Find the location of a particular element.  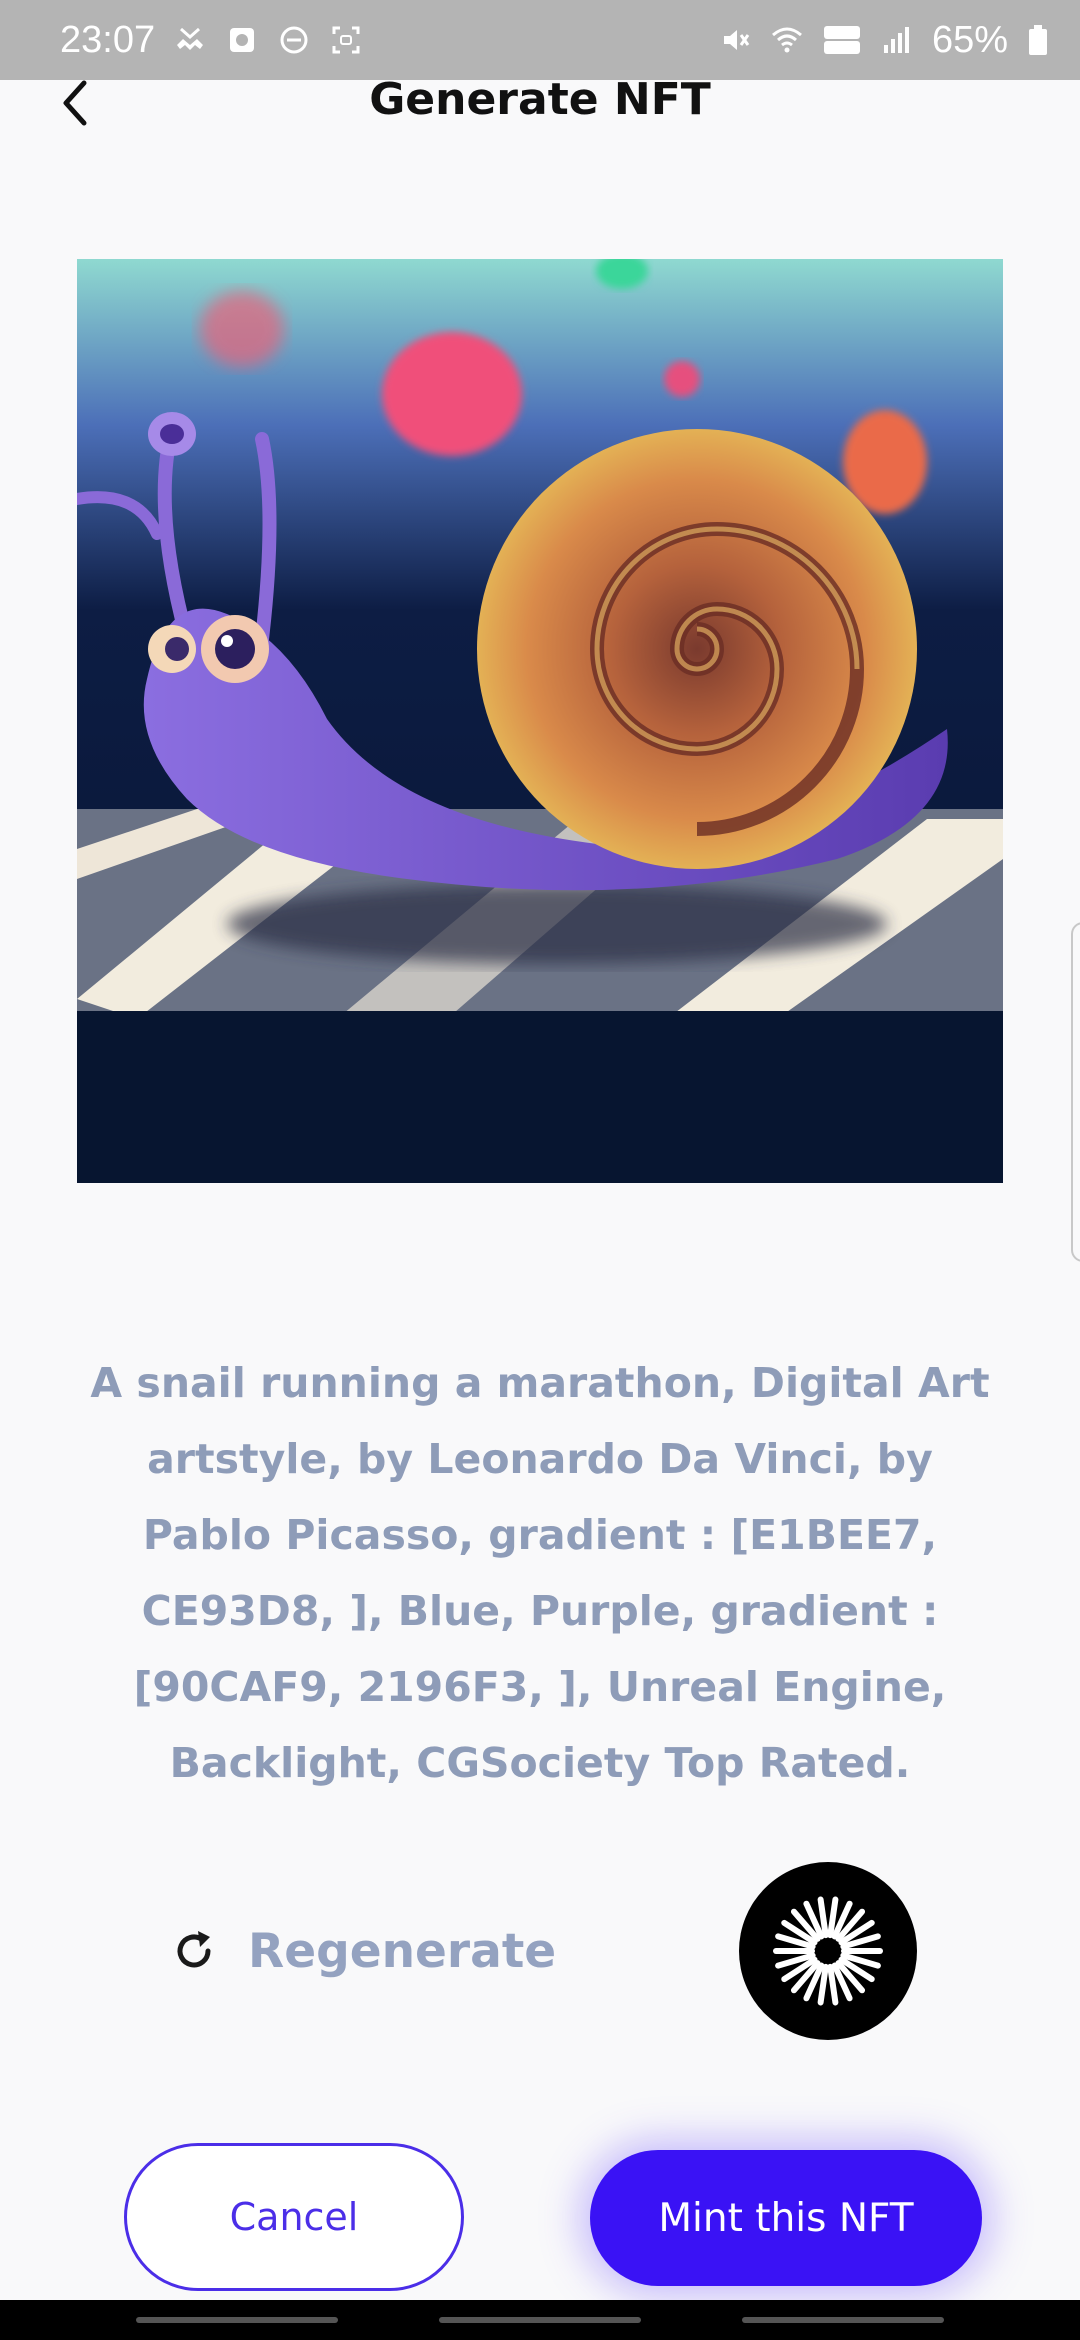

status-bar: 23:07 65% is located at coordinates (540, 40).